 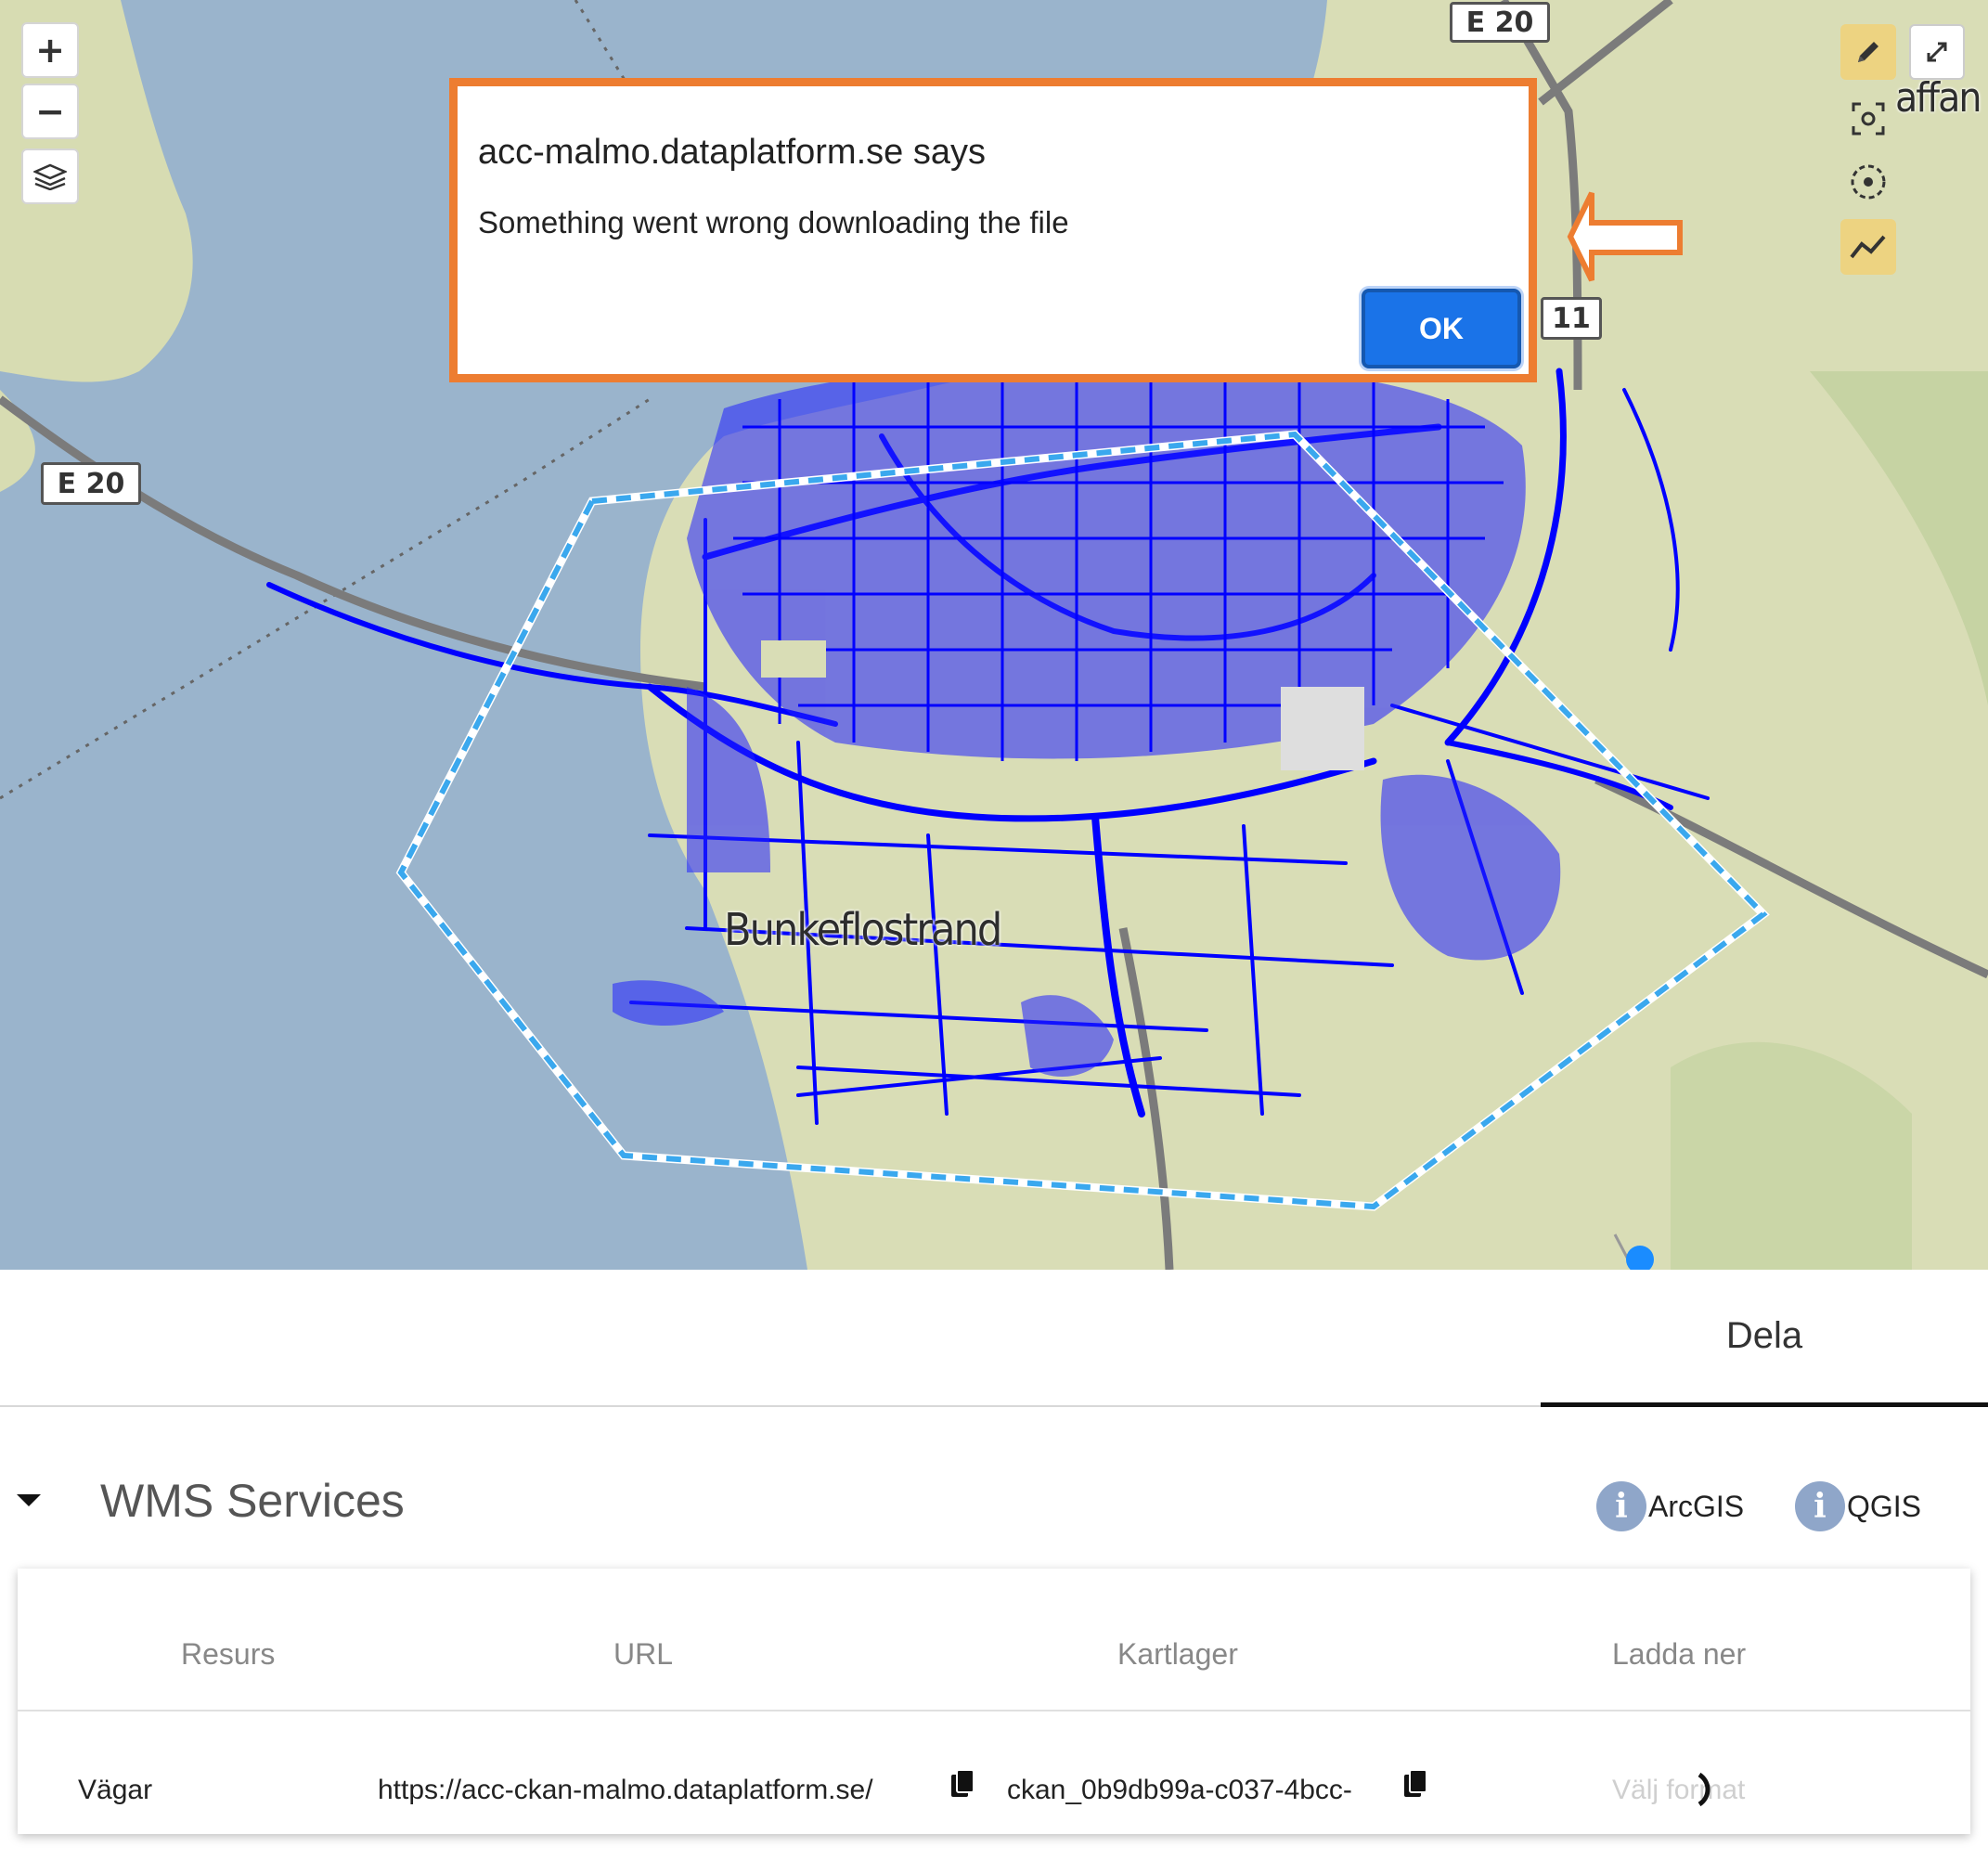 What do you see at coordinates (994, 1710) in the screenshot?
I see `table-divider` at bounding box center [994, 1710].